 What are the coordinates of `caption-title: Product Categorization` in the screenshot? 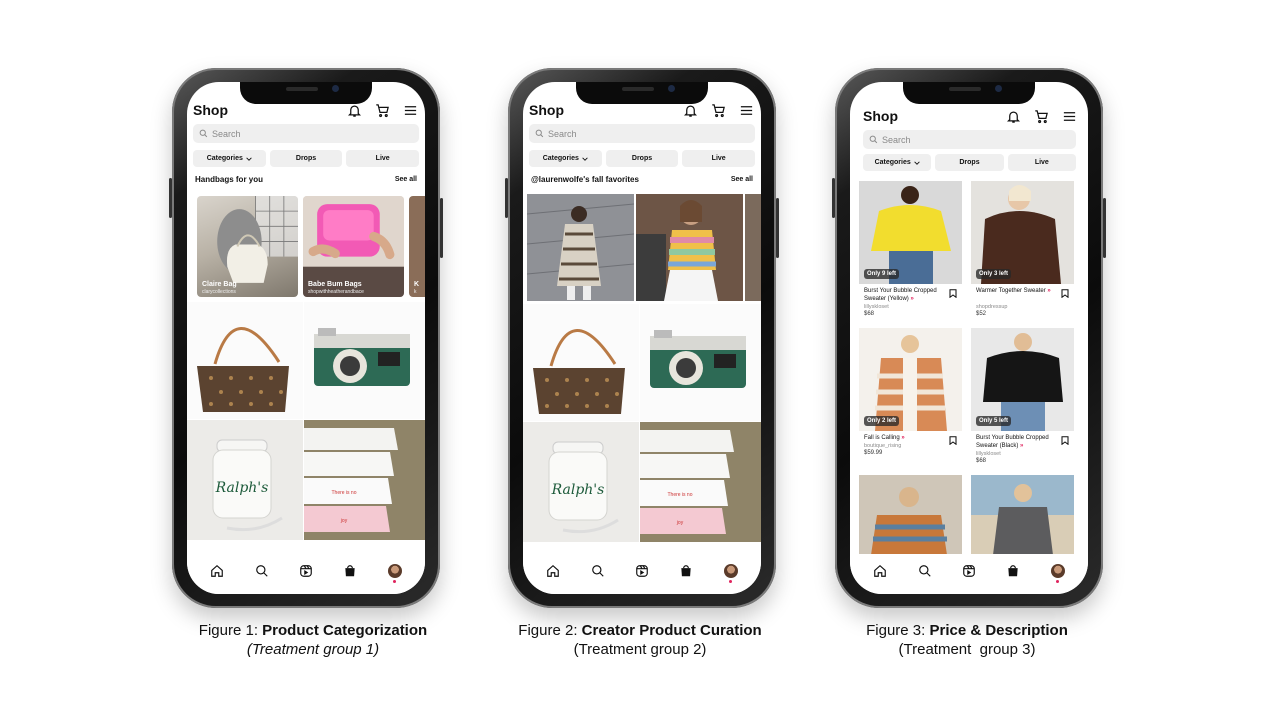 It's located at (345, 630).